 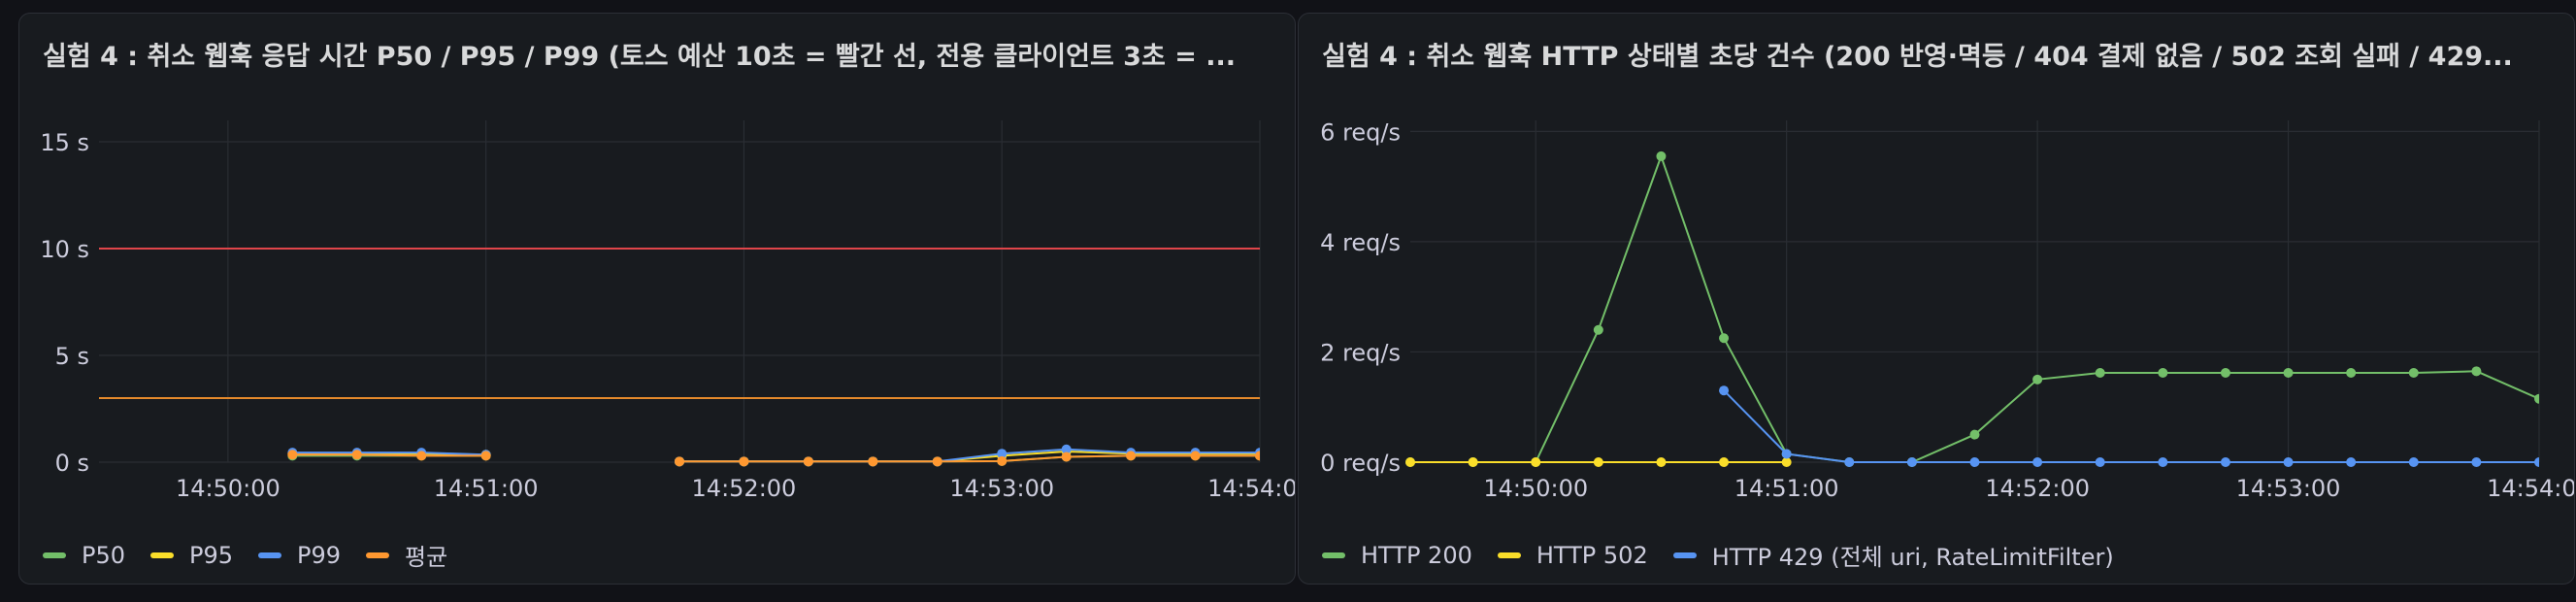 What do you see at coordinates (72, 463) in the screenshot?
I see `y-tick-label: 0 s` at bounding box center [72, 463].